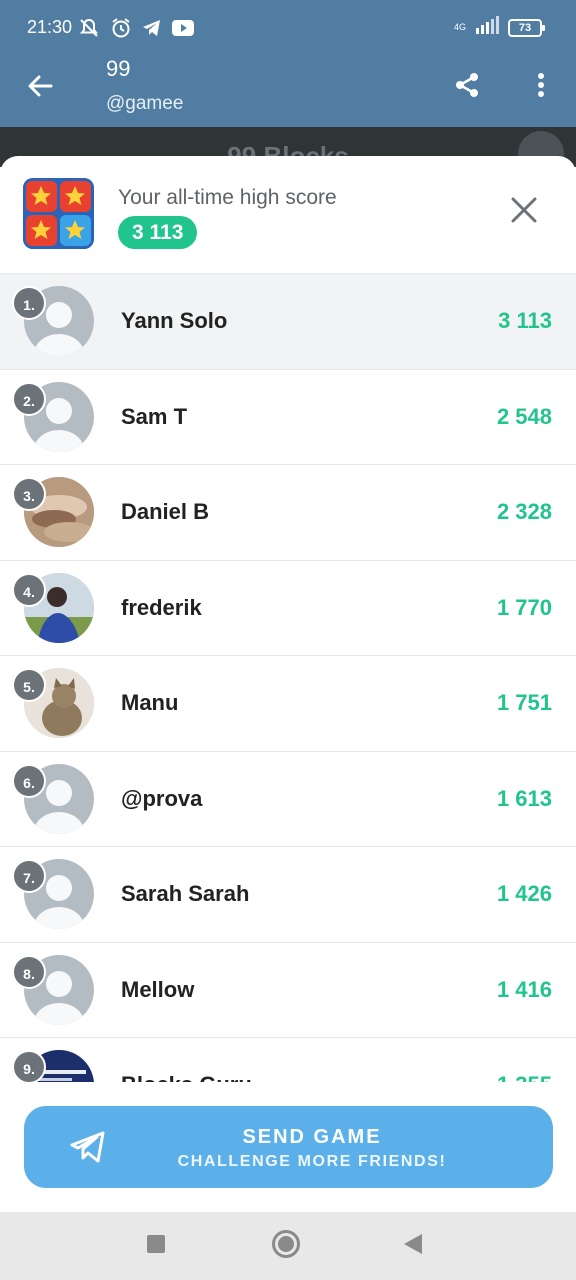 The width and height of the screenshot is (576, 1280). I want to click on rank-badge: 2., so click(29, 398).